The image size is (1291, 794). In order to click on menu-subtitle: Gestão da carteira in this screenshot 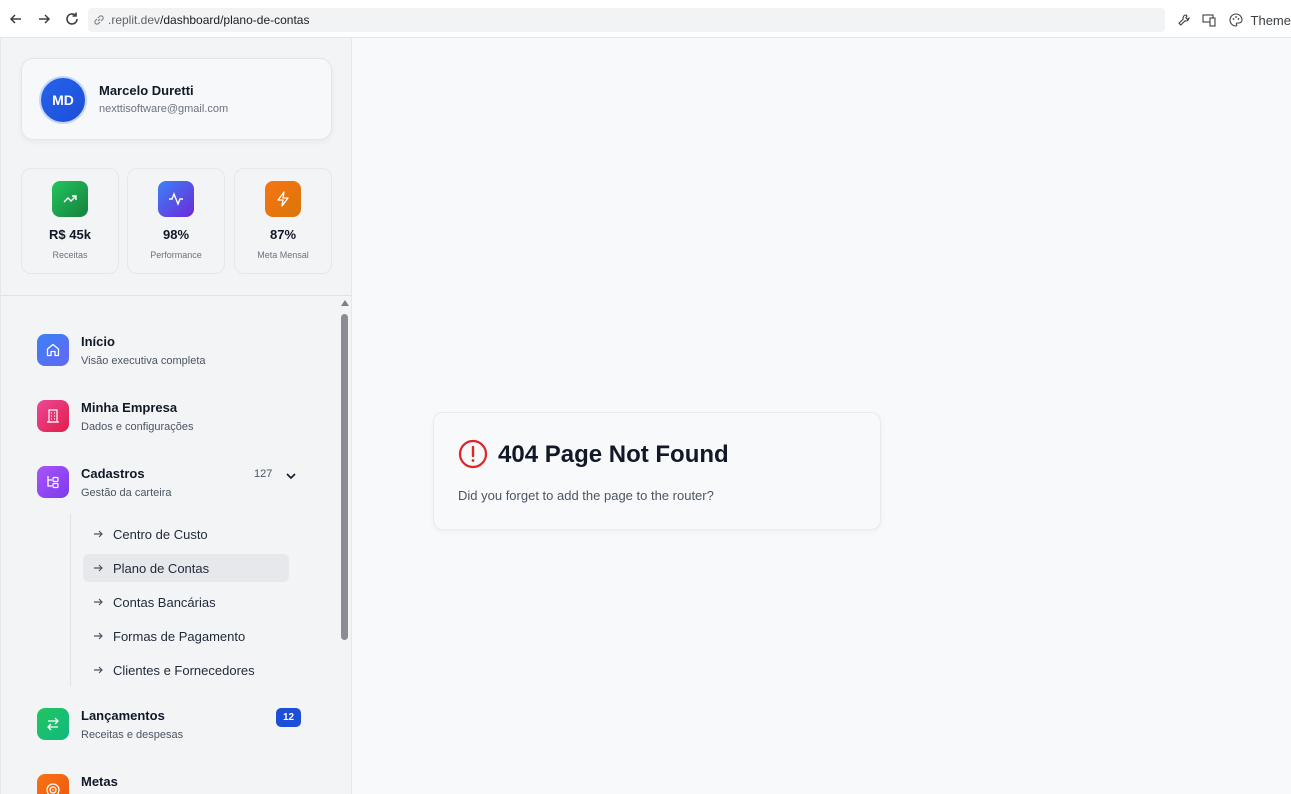, I will do `click(126, 493)`.